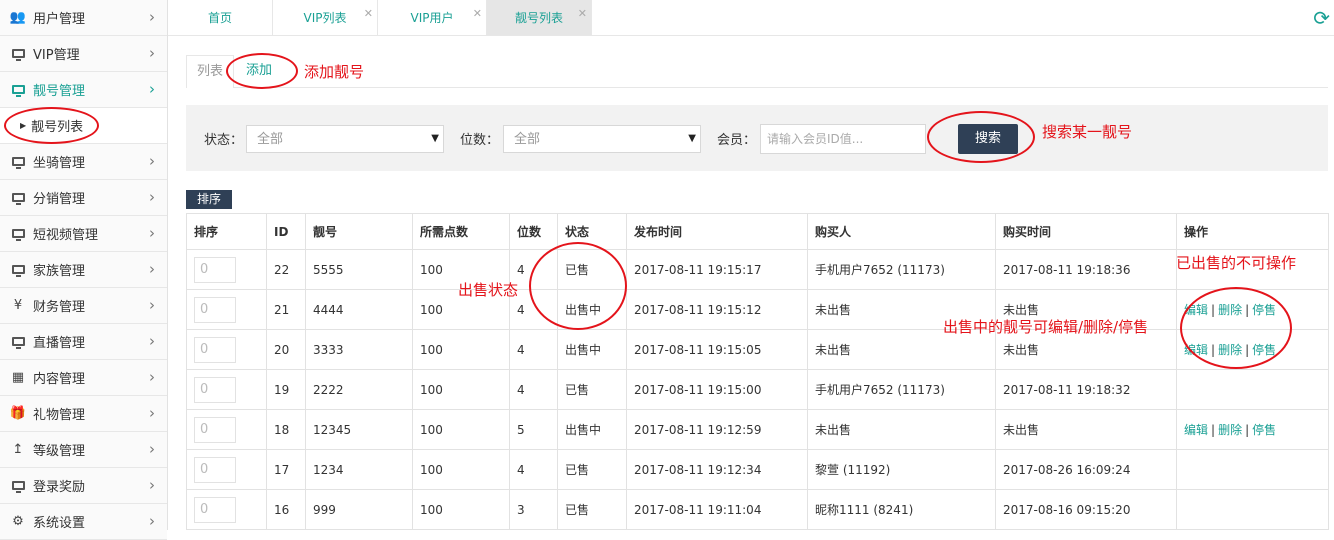  I want to click on sort-button: 排序, so click(209, 199).